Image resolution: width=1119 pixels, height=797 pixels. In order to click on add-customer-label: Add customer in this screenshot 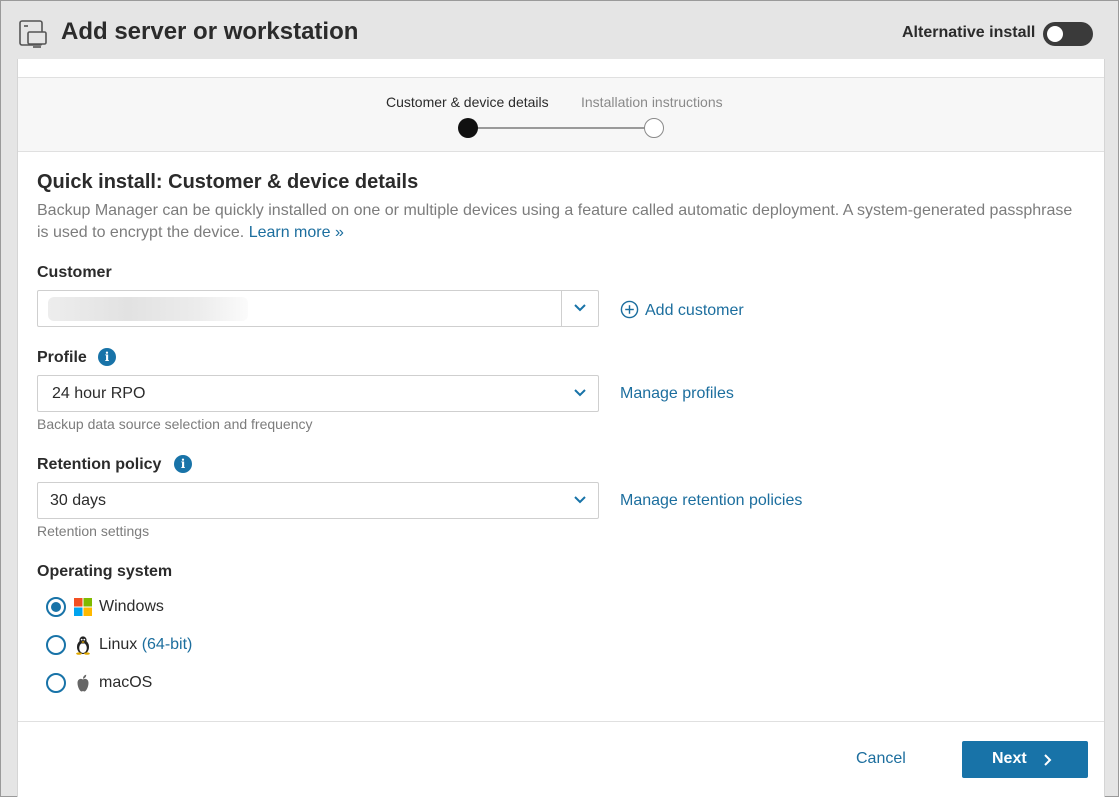, I will do `click(694, 310)`.